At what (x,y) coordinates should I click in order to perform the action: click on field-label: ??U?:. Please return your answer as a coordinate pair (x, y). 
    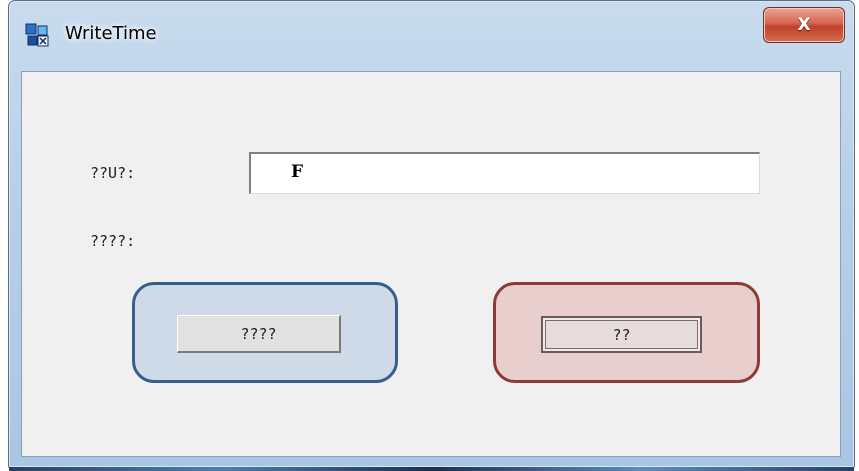
    Looking at the image, I should click on (113, 173).